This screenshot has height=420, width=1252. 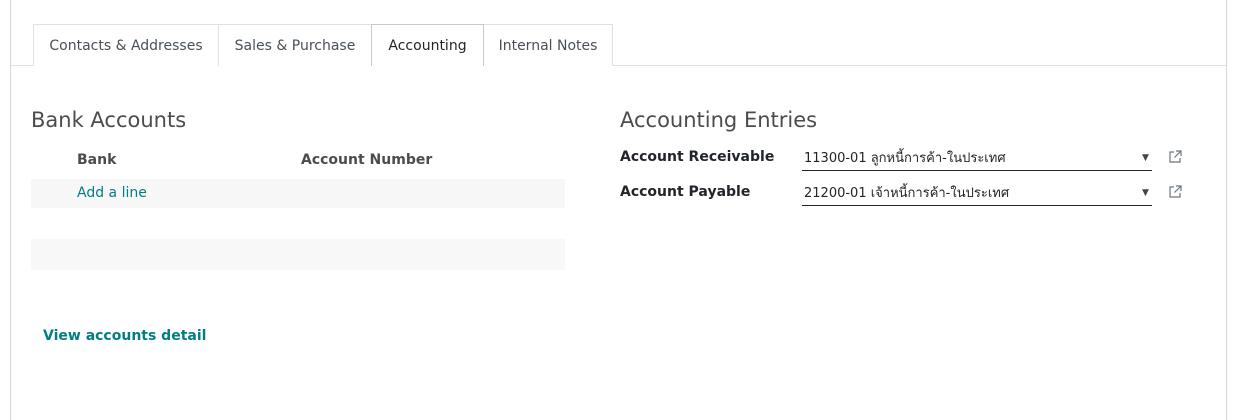 I want to click on tab-contacts-addresses: Contacts & Addresses, so click(x=126, y=45).